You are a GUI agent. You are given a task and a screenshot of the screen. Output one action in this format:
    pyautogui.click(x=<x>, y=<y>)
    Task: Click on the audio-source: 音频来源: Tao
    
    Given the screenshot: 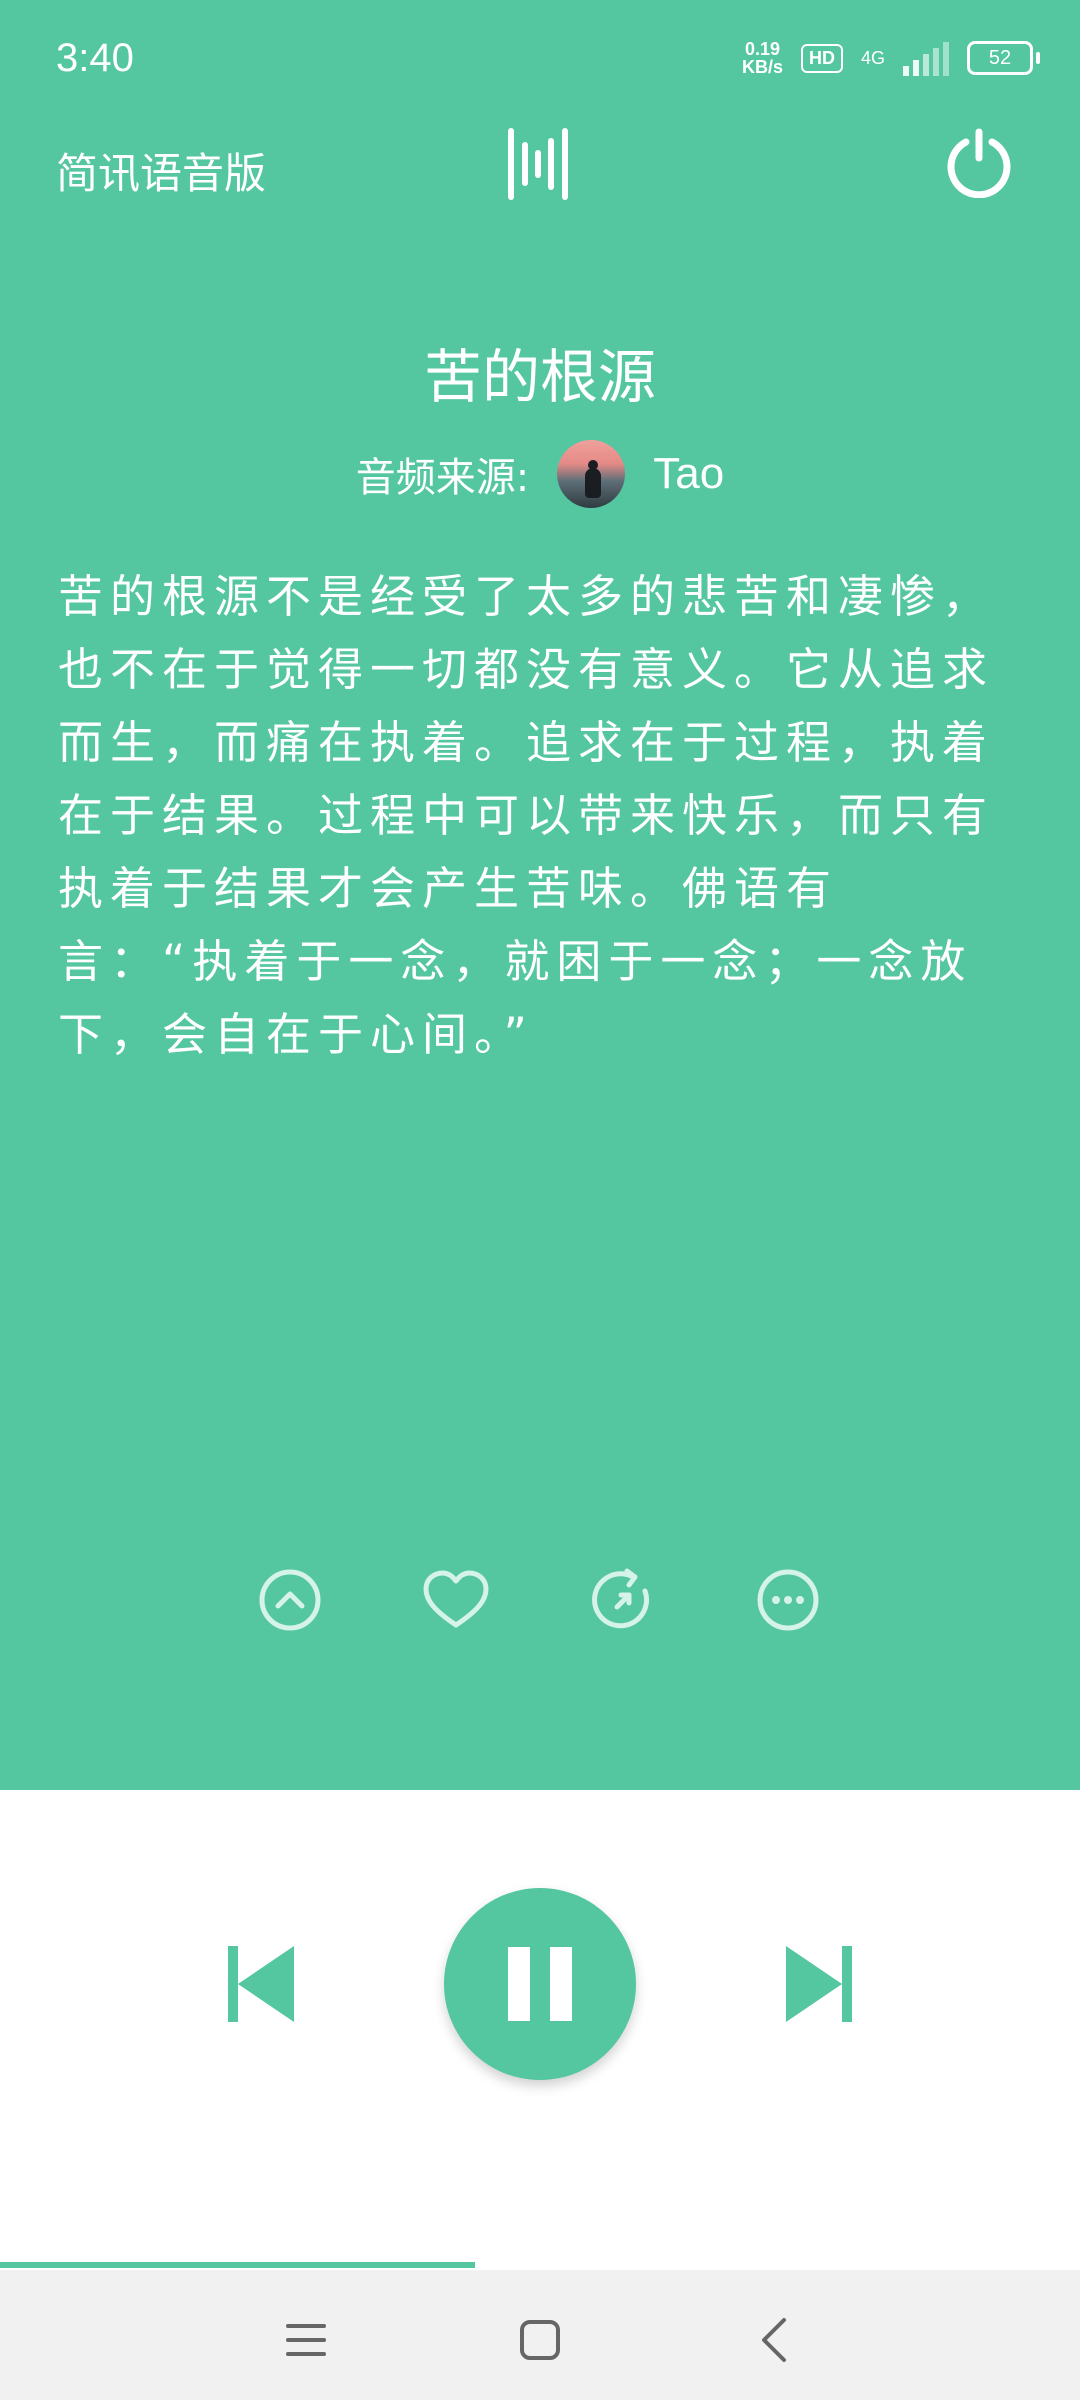 What is the action you would take?
    pyautogui.click(x=540, y=474)
    